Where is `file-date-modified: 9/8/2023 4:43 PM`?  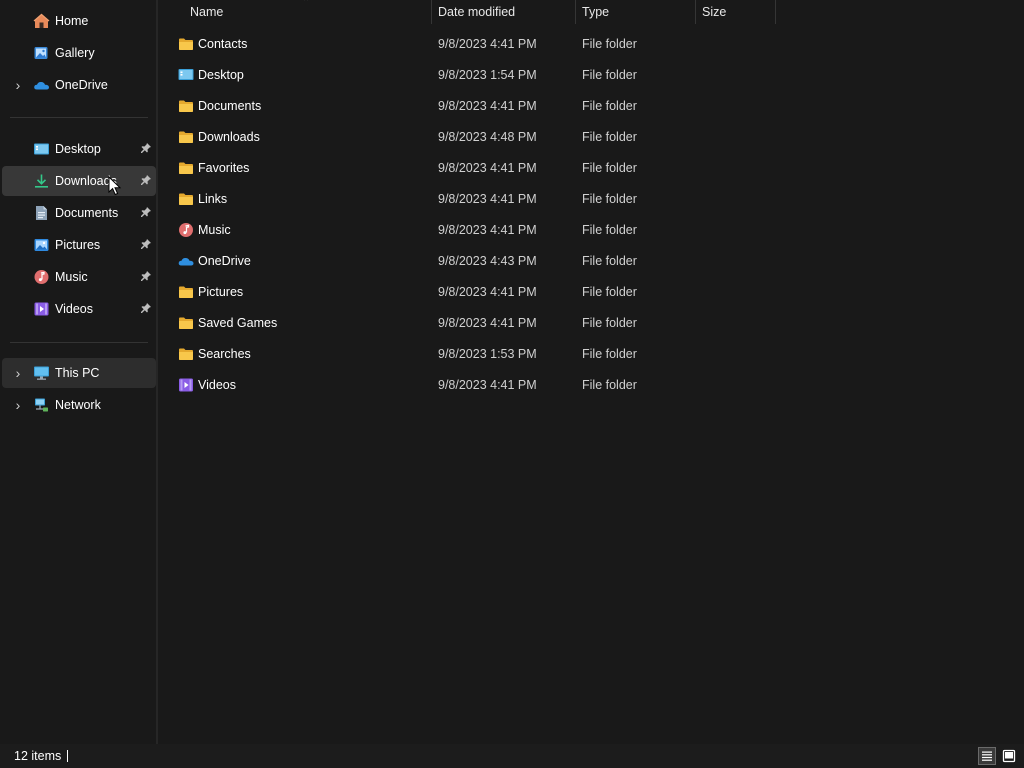 file-date-modified: 9/8/2023 4:43 PM is located at coordinates (487, 261).